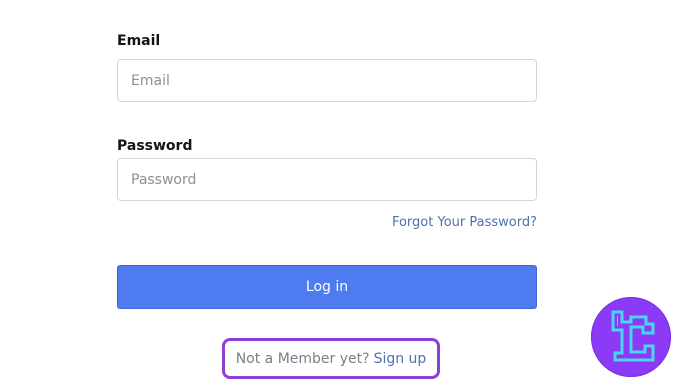 Image resolution: width=681 pixels, height=387 pixels. What do you see at coordinates (155, 146) in the screenshot?
I see `password-label: Password` at bounding box center [155, 146].